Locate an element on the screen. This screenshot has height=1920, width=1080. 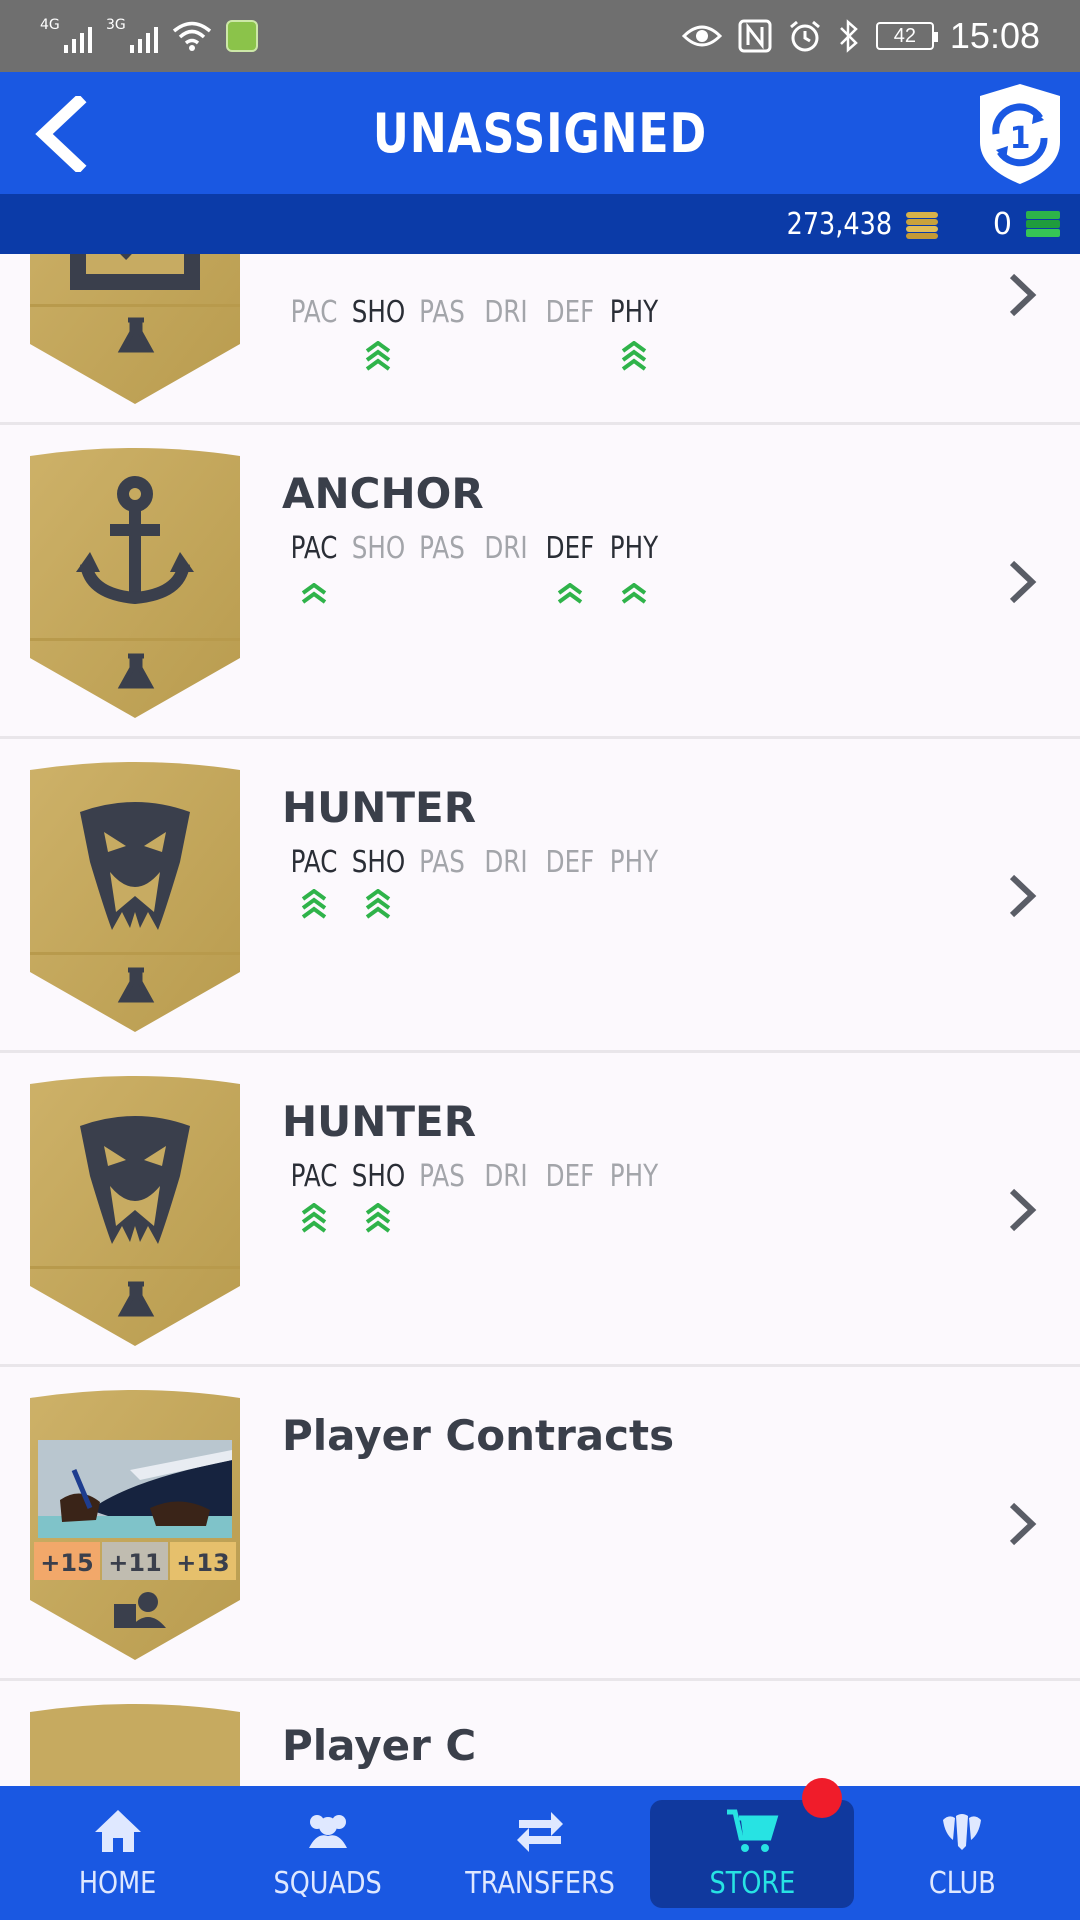
transfers-icon is located at coordinates (540, 1832).